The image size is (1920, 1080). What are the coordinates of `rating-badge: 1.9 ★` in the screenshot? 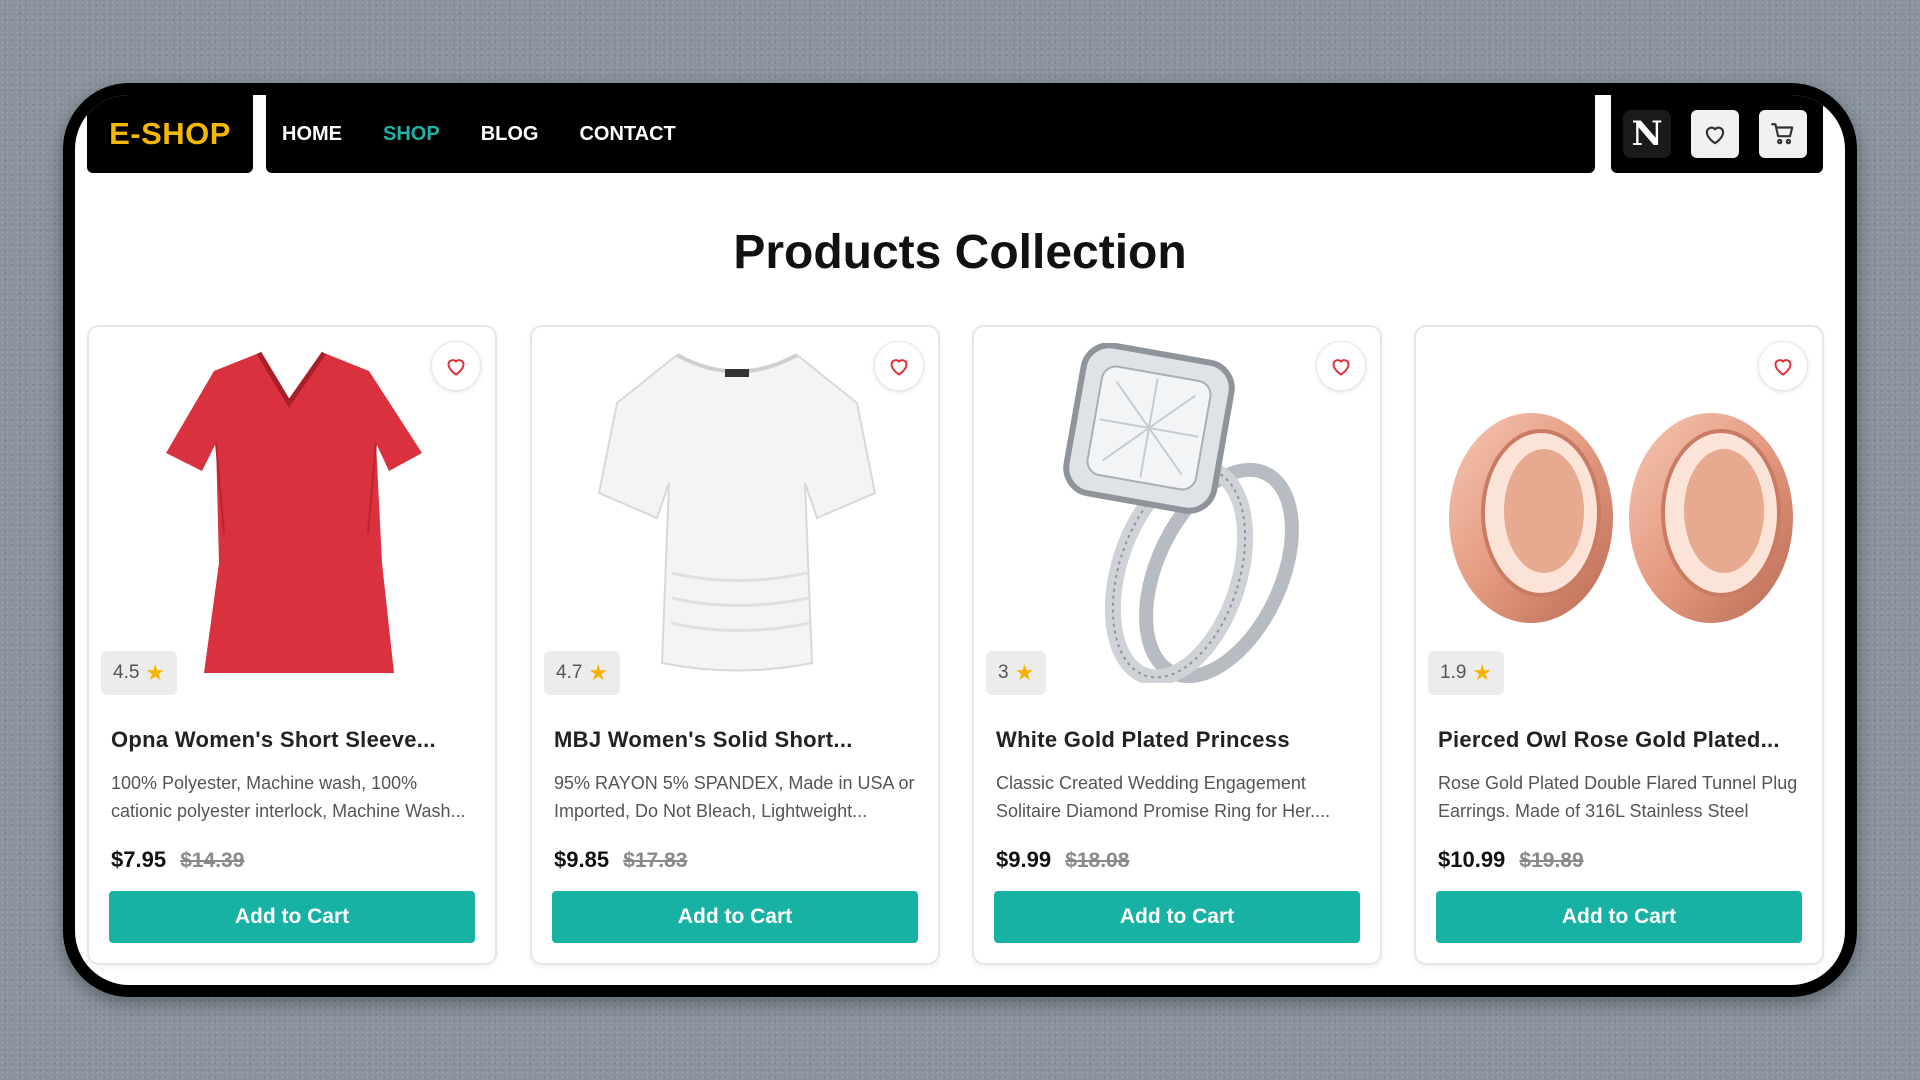 It's located at (1466, 673).